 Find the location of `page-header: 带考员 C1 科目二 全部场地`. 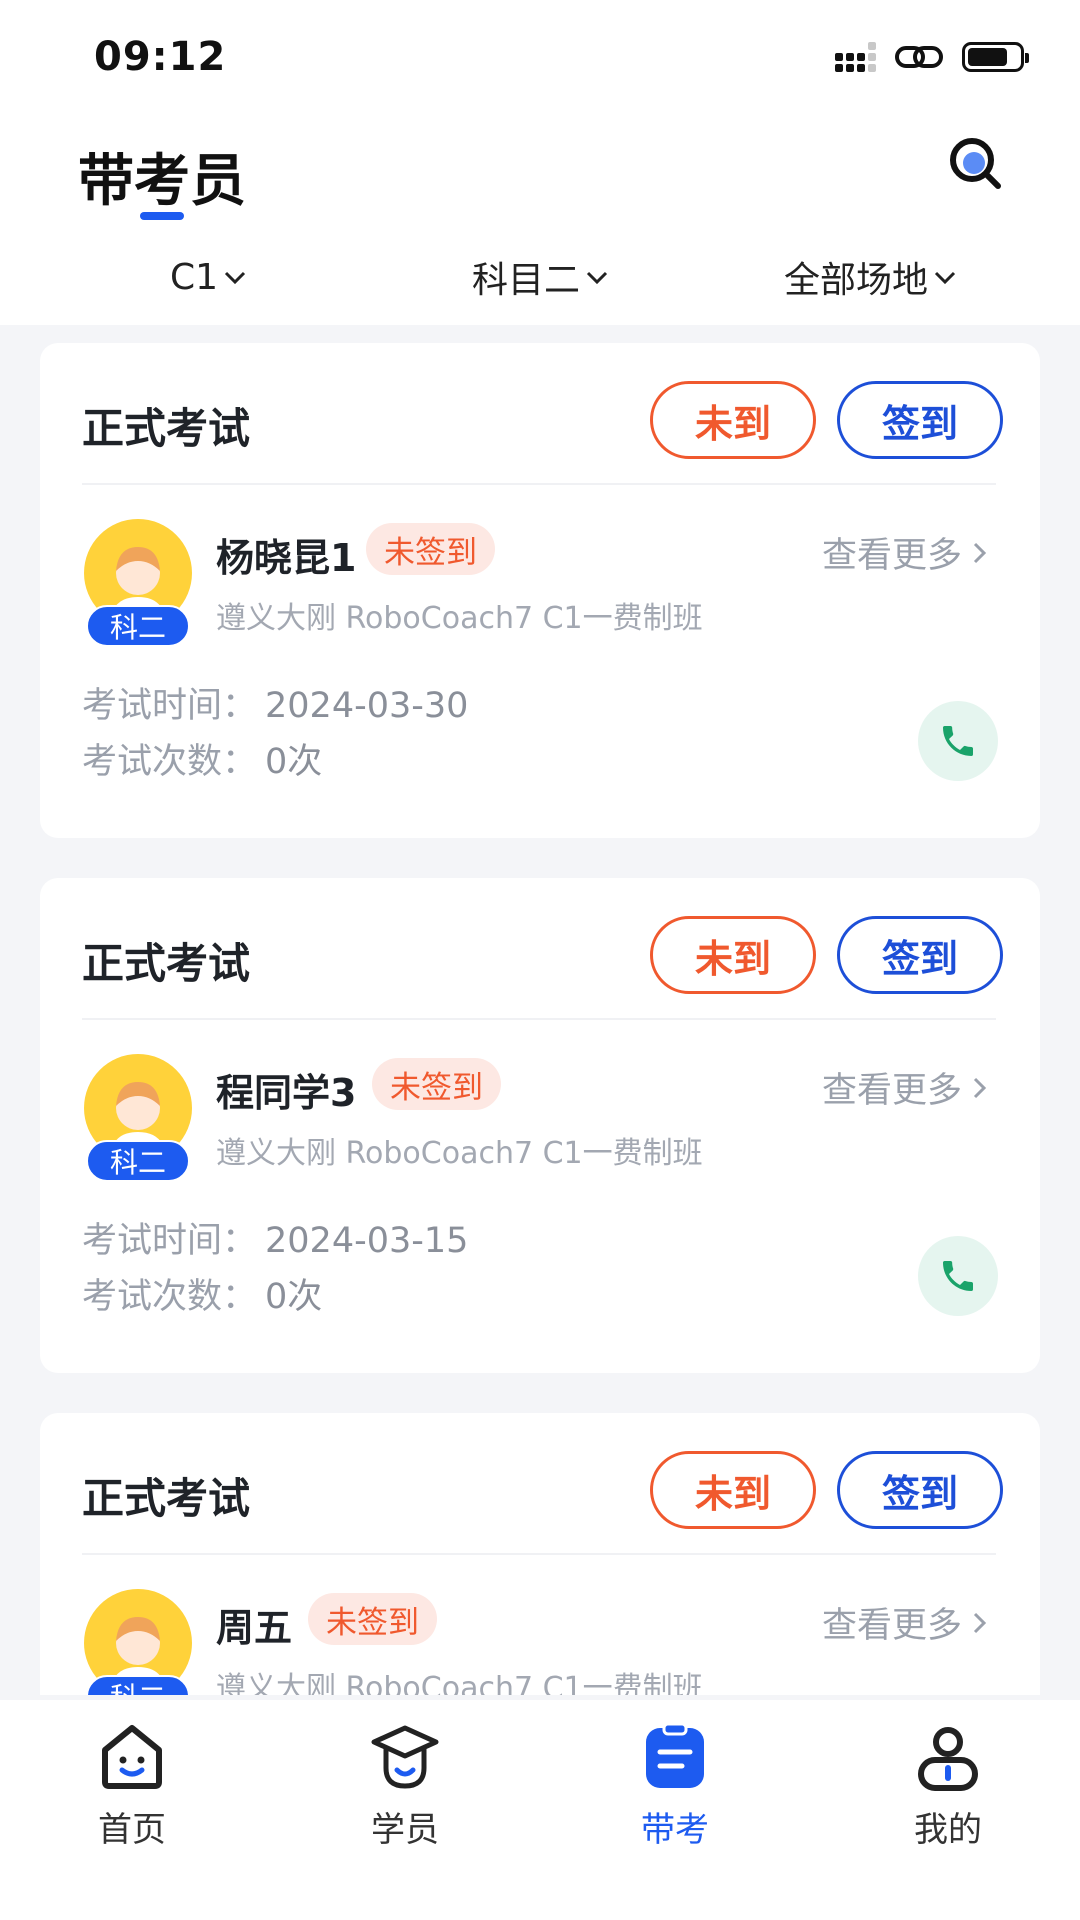

page-header: 带考员 C1 科目二 全部场地 is located at coordinates (540, 217).